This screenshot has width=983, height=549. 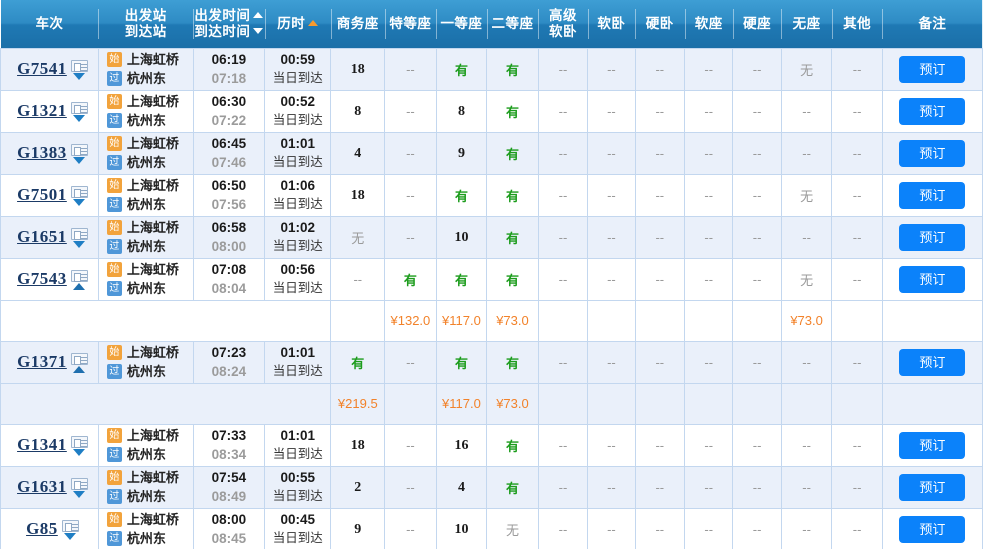 What do you see at coordinates (145, 528) in the screenshot?
I see `cell-stations: 始上海虹桥过杭州东` at bounding box center [145, 528].